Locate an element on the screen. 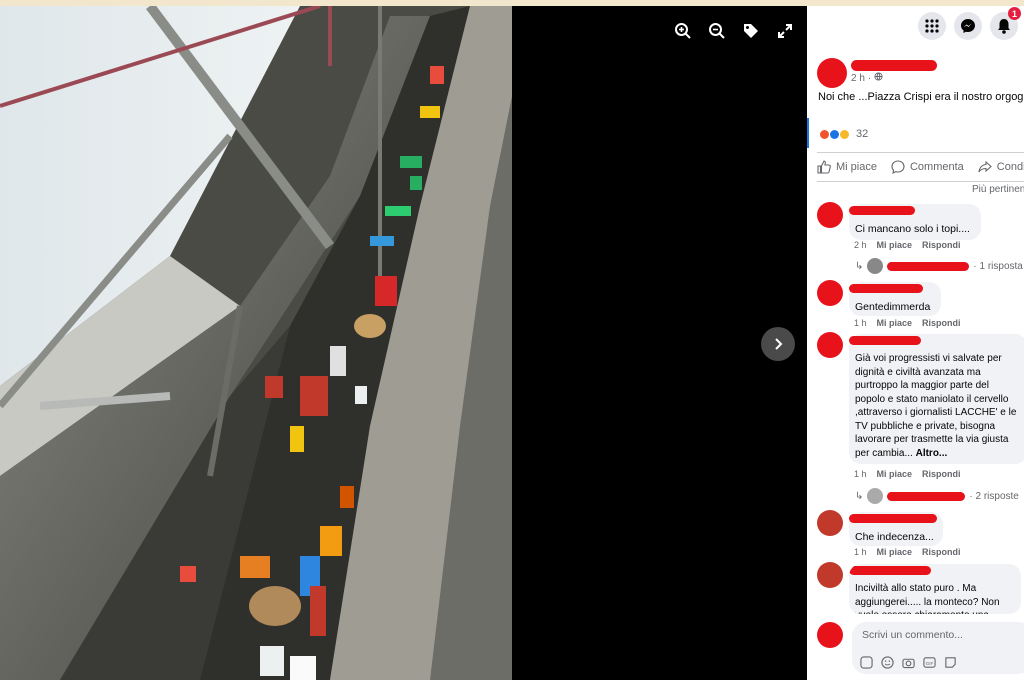  like-label: Mi piace is located at coordinates (856, 167).